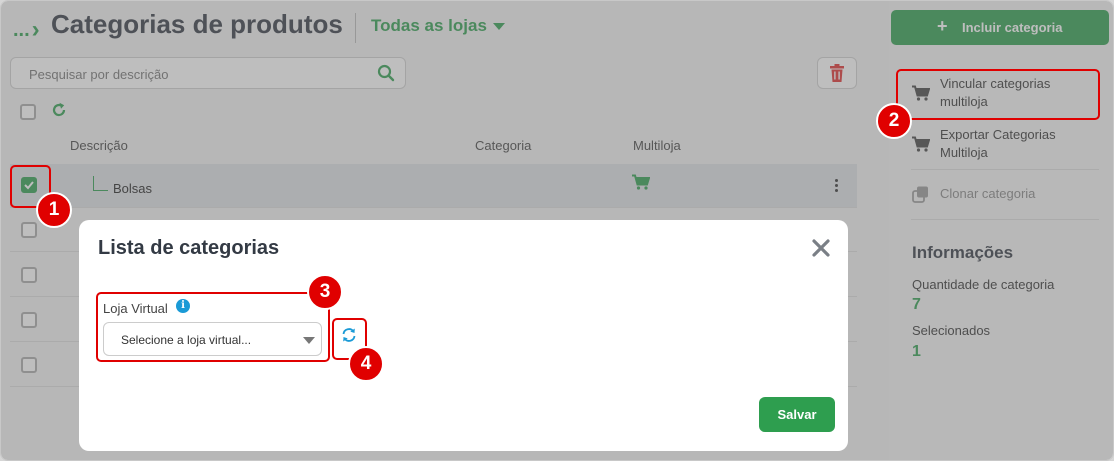 Image resolution: width=1114 pixels, height=461 pixels. I want to click on annotation-badge: 1, so click(54, 210).